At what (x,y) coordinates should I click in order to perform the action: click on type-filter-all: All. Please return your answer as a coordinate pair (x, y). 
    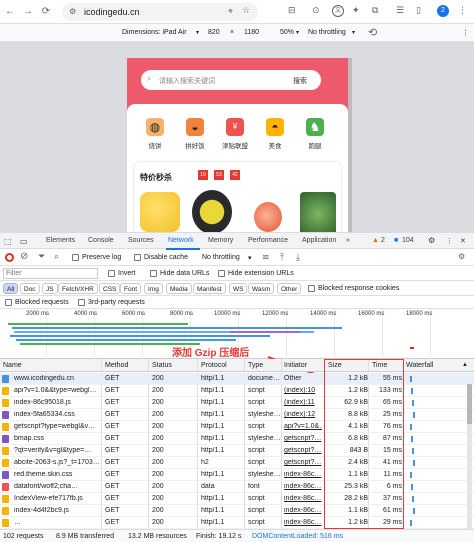
    Looking at the image, I should click on (11, 288).